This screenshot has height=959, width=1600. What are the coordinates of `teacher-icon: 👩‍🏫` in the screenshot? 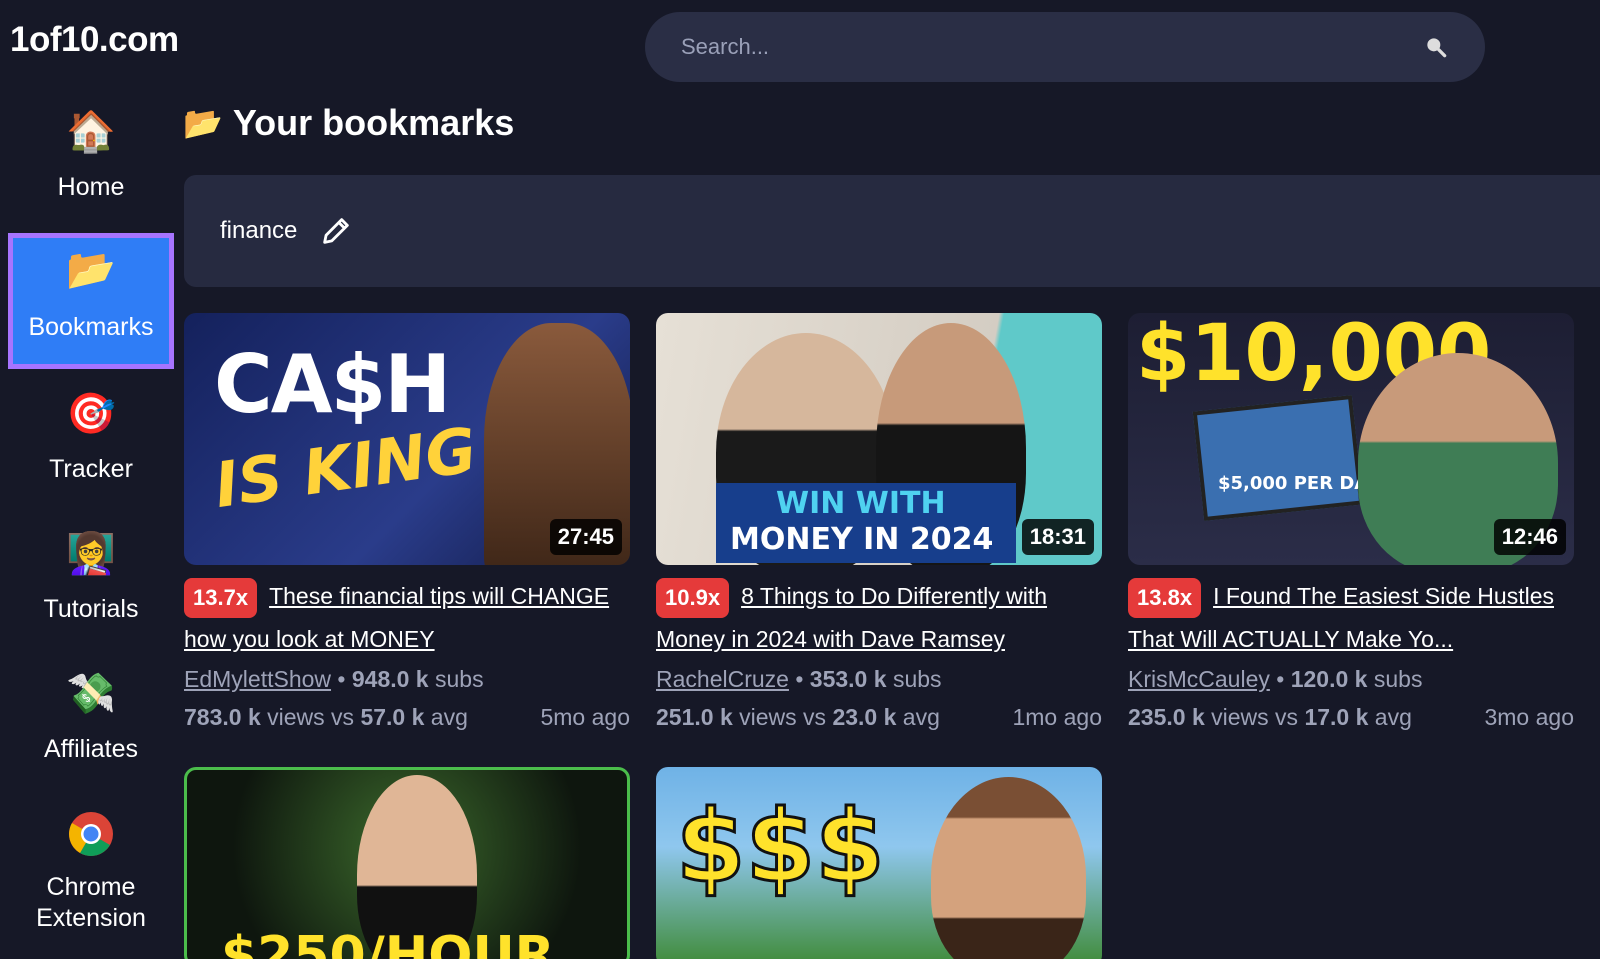 It's located at (91, 554).